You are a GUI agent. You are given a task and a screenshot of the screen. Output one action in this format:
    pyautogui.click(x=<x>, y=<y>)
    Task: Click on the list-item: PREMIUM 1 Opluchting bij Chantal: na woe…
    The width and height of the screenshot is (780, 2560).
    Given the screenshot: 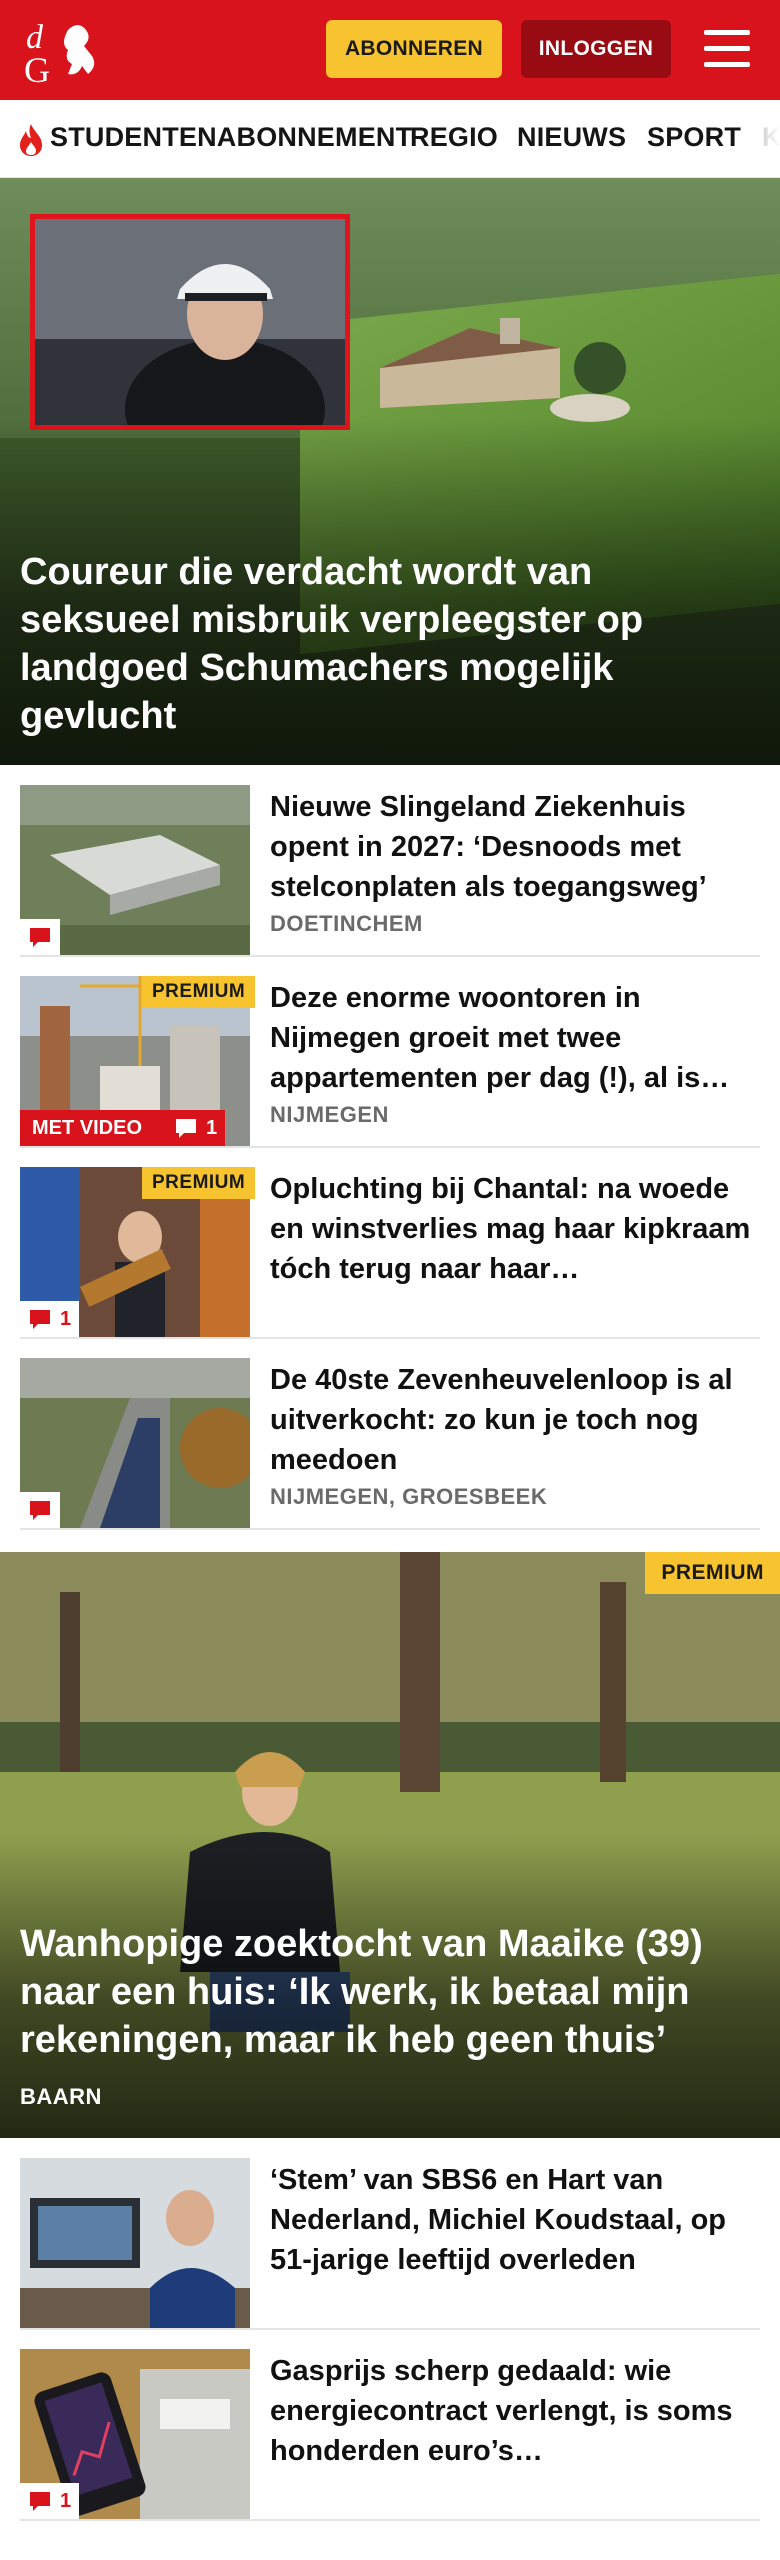 What is the action you would take?
    pyautogui.click(x=390, y=1253)
    